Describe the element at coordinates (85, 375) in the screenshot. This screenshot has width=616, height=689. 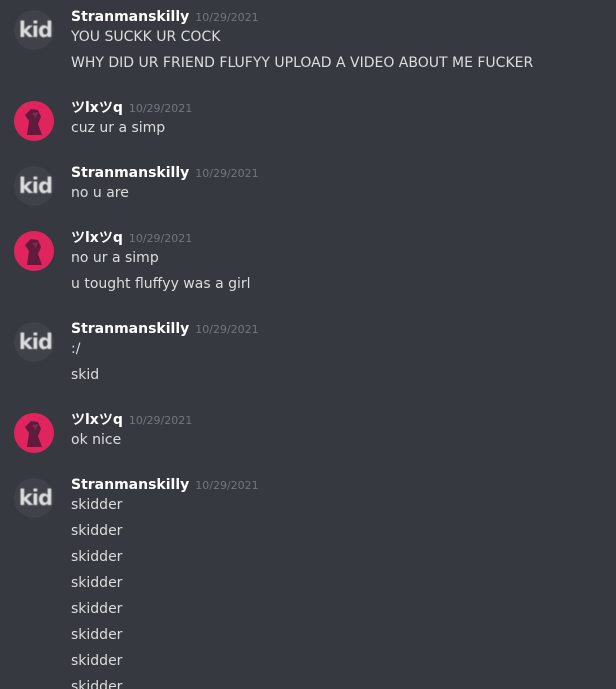
I see `message-text: skid` at that location.